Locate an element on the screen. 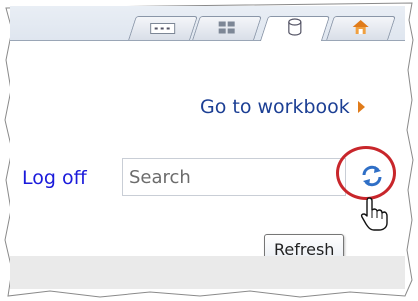  go-to-workbook-link: Go to workbook is located at coordinates (282, 107).